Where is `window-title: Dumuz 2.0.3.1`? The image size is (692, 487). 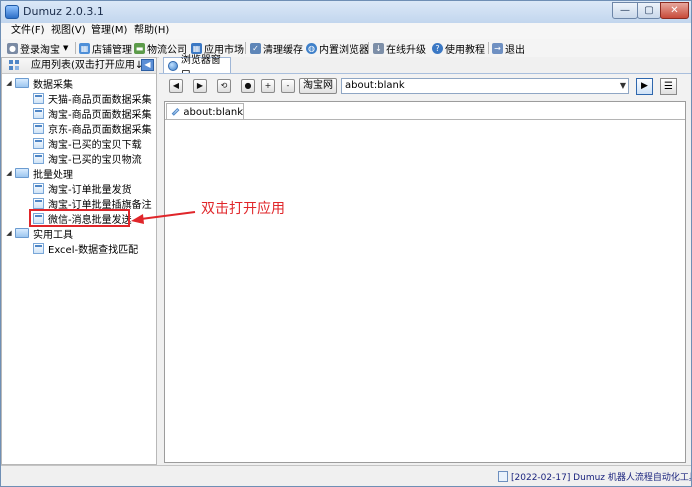
window-title: Dumuz 2.0.3.1 is located at coordinates (63, 11).